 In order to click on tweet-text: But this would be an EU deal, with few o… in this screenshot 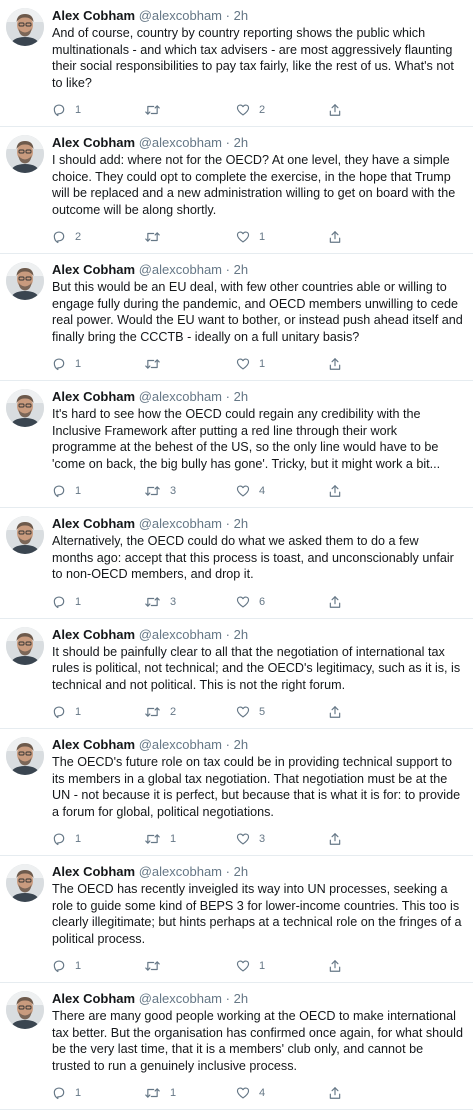, I will do `click(257, 312)`.